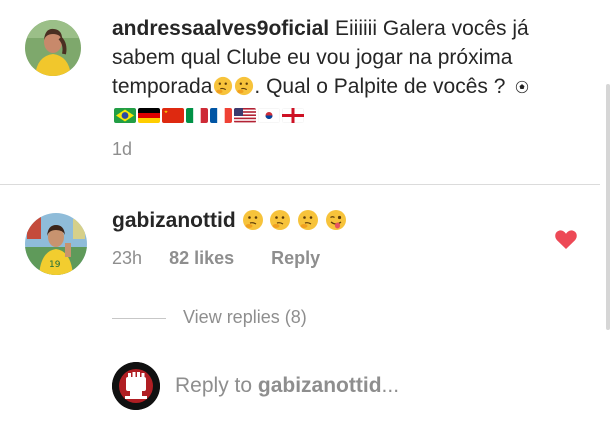 Image resolution: width=614 pixels, height=427 pixels. Describe the element at coordinates (608, 207) in the screenshot. I see `scrollbar` at that location.